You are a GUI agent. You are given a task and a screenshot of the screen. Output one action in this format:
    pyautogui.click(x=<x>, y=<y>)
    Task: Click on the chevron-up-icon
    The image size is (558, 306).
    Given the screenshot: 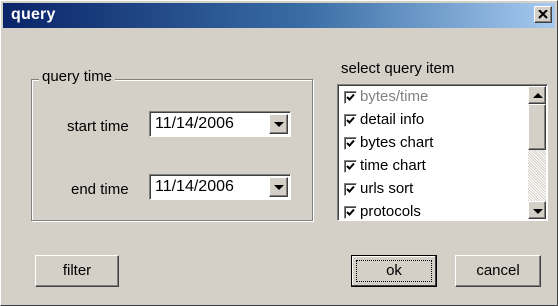 What is the action you would take?
    pyautogui.click(x=538, y=95)
    